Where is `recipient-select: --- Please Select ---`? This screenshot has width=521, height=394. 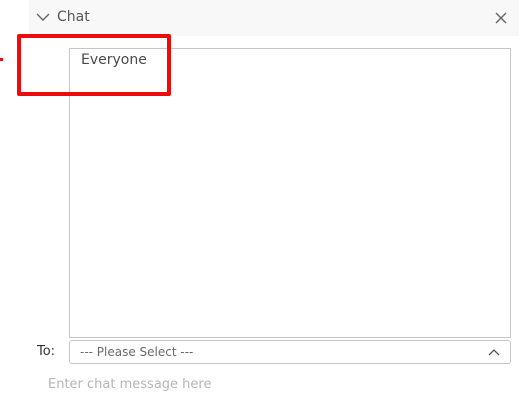
recipient-select: --- Please Select --- is located at coordinates (290, 352).